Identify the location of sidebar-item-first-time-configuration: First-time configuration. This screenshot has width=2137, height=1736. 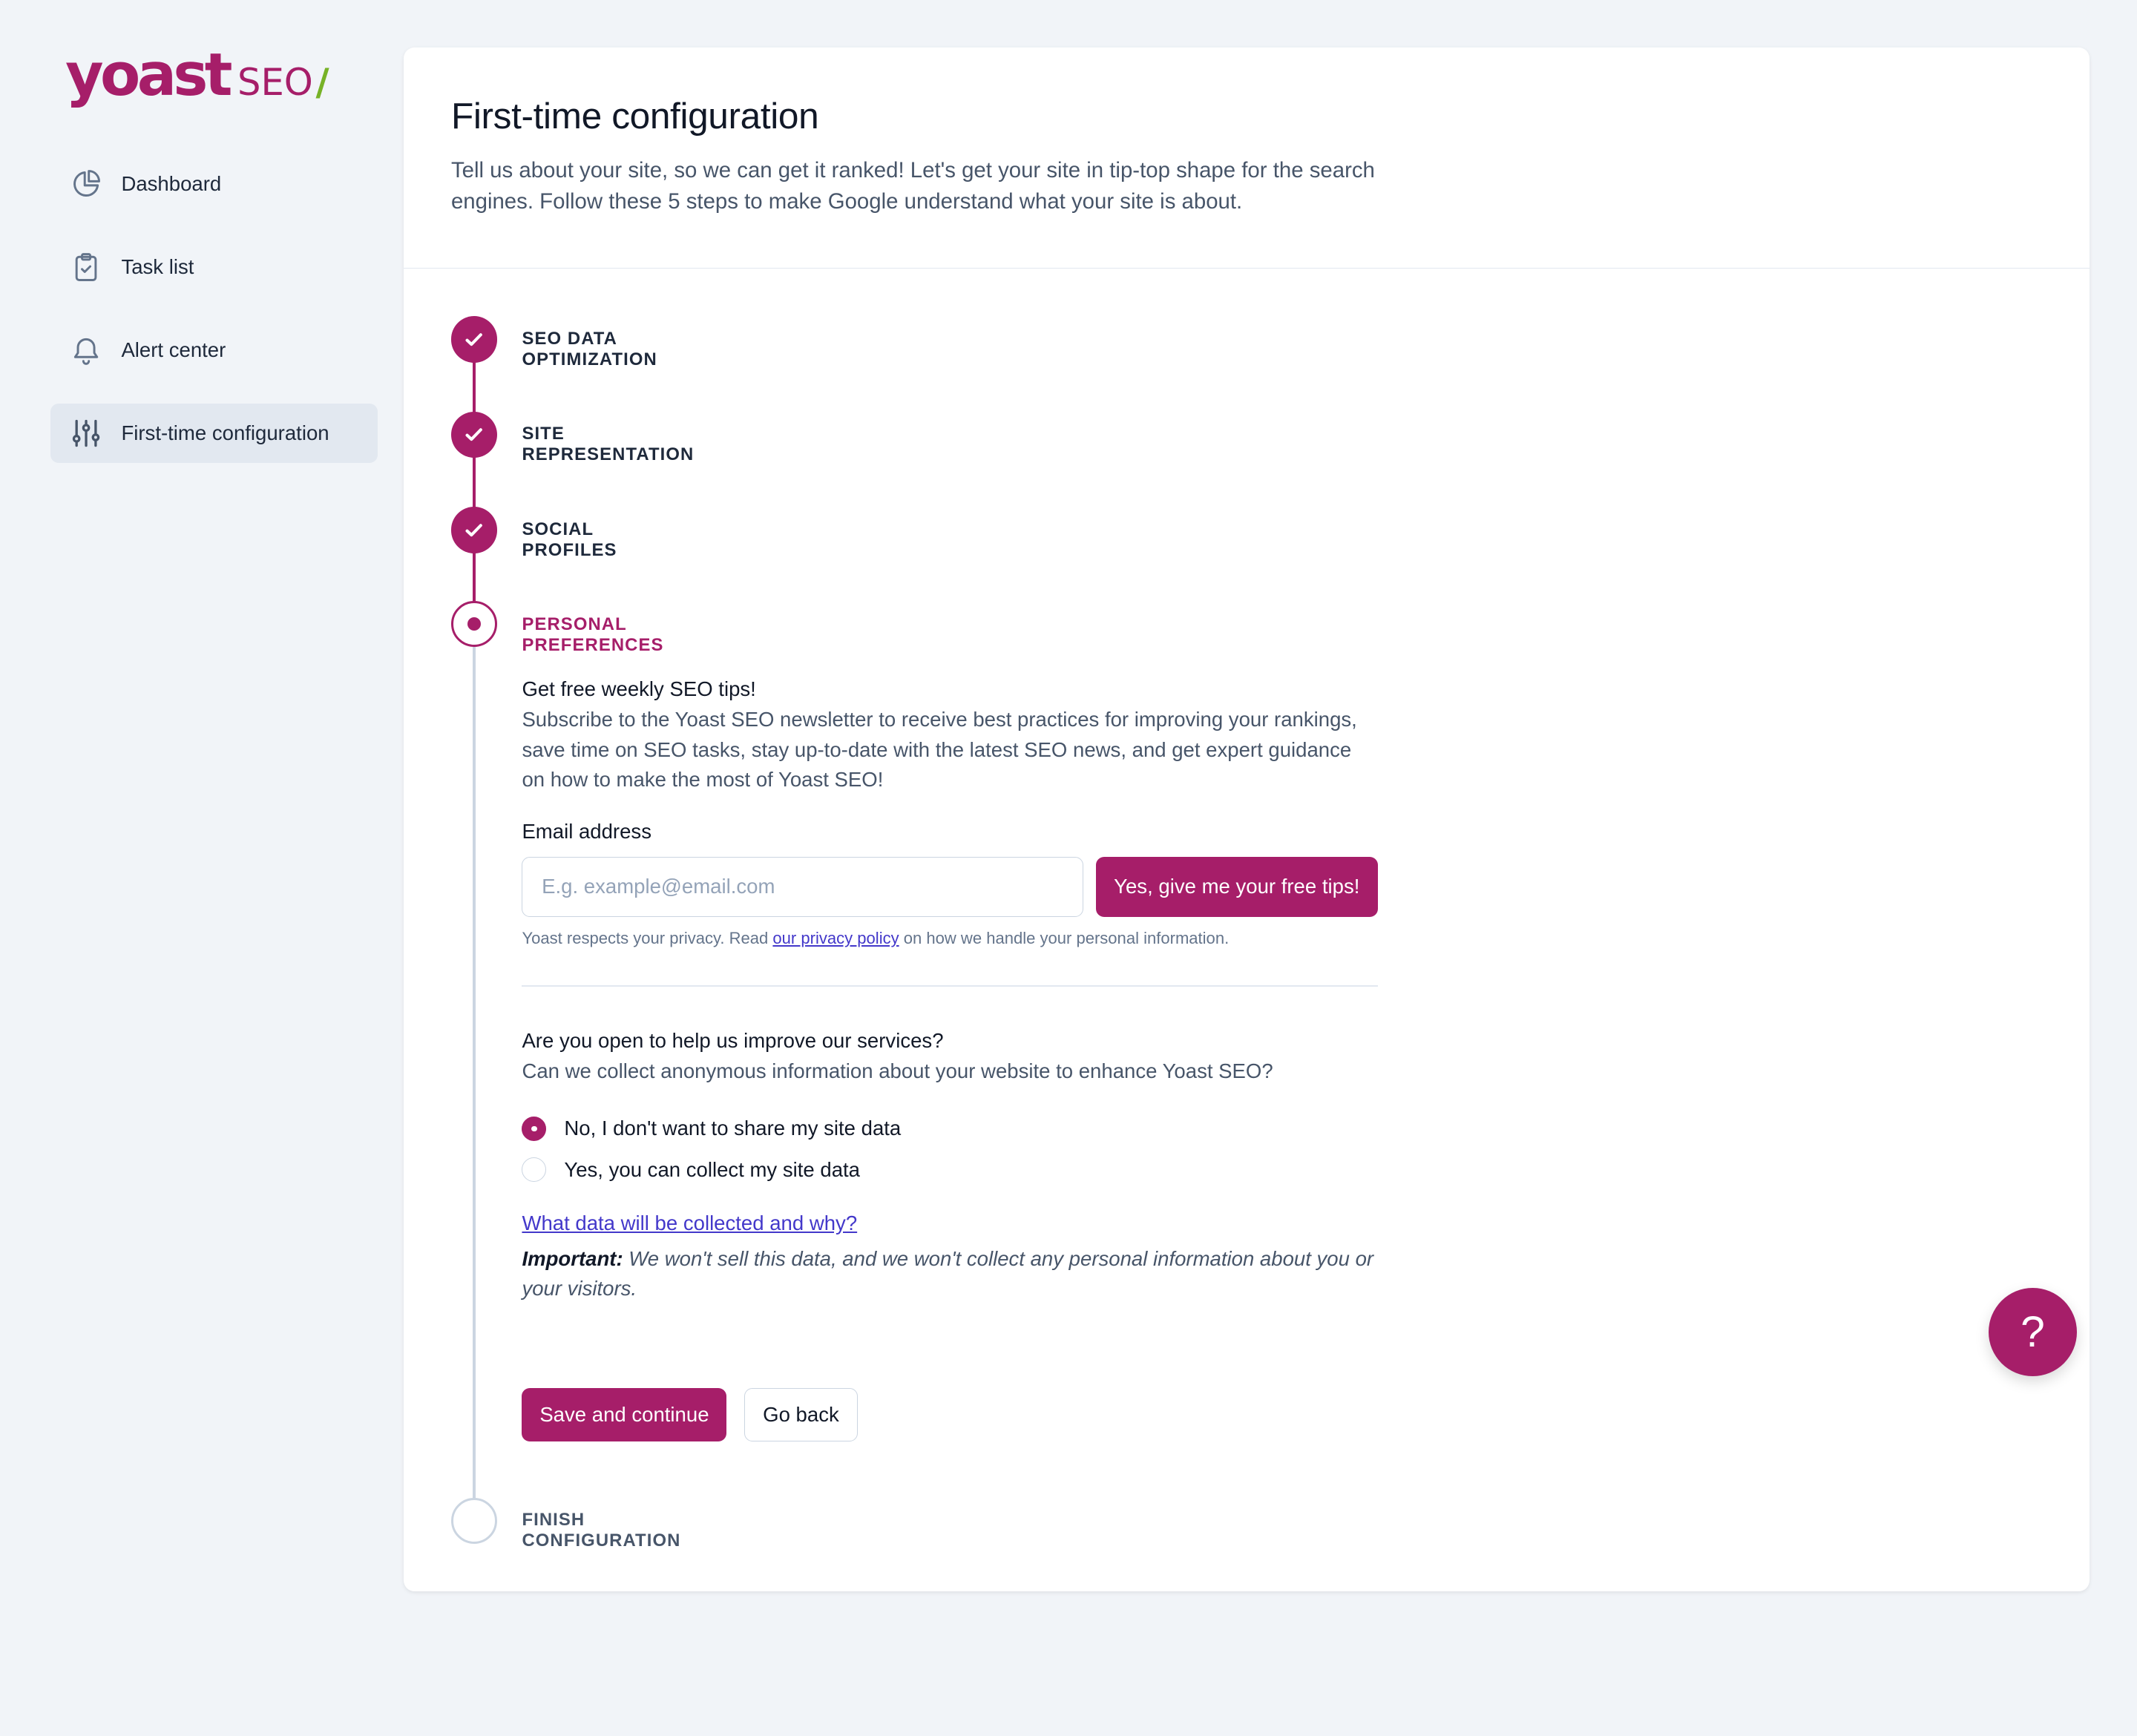
(214, 433).